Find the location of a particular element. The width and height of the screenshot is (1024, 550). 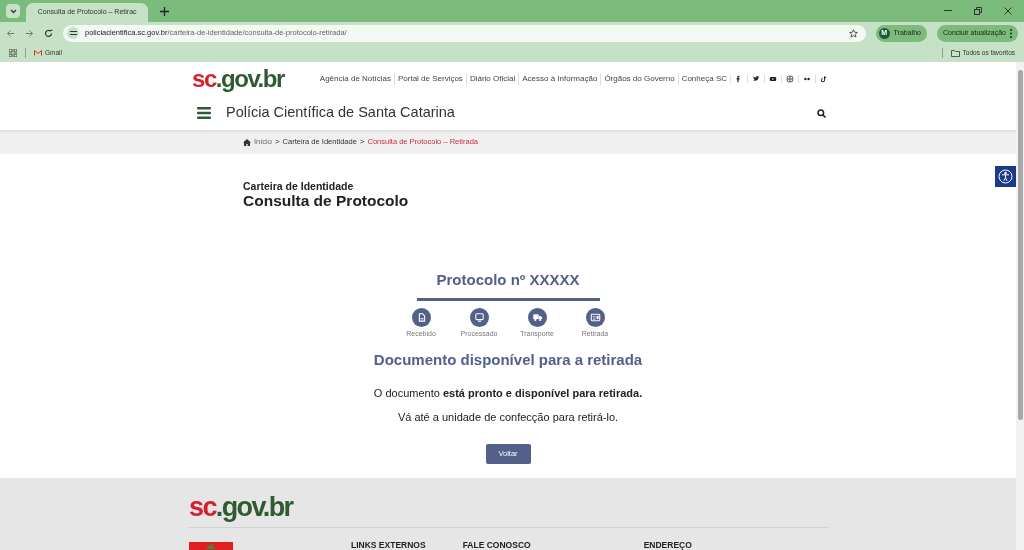

youtube-icon is located at coordinates (773, 79).